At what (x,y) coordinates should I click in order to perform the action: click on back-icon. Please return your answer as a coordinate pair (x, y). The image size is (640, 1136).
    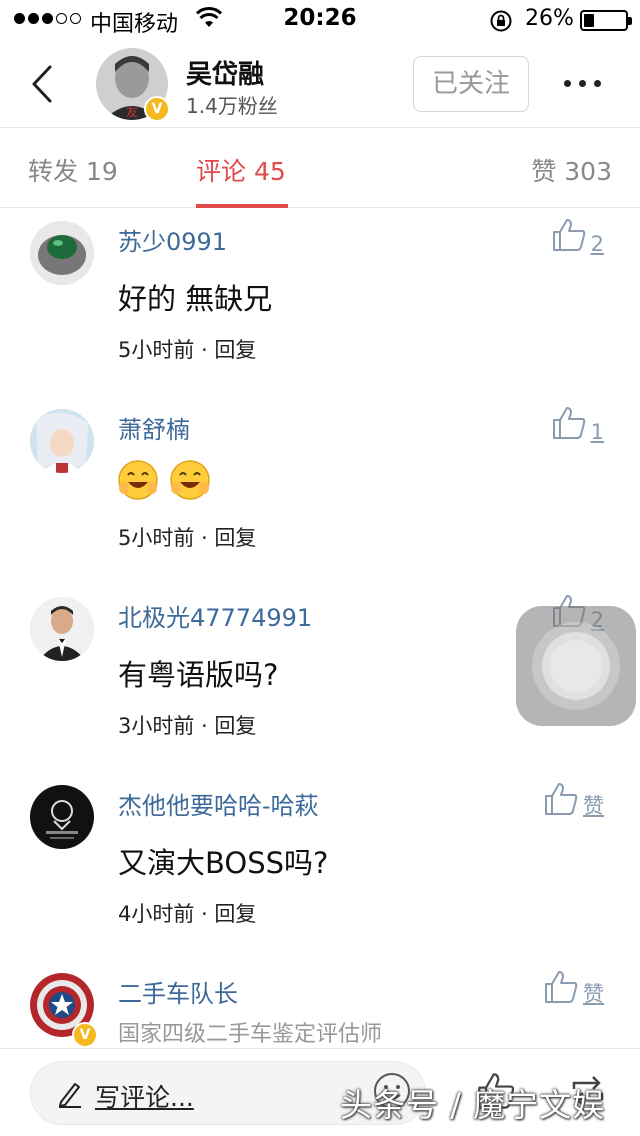
    Looking at the image, I should click on (42, 86).